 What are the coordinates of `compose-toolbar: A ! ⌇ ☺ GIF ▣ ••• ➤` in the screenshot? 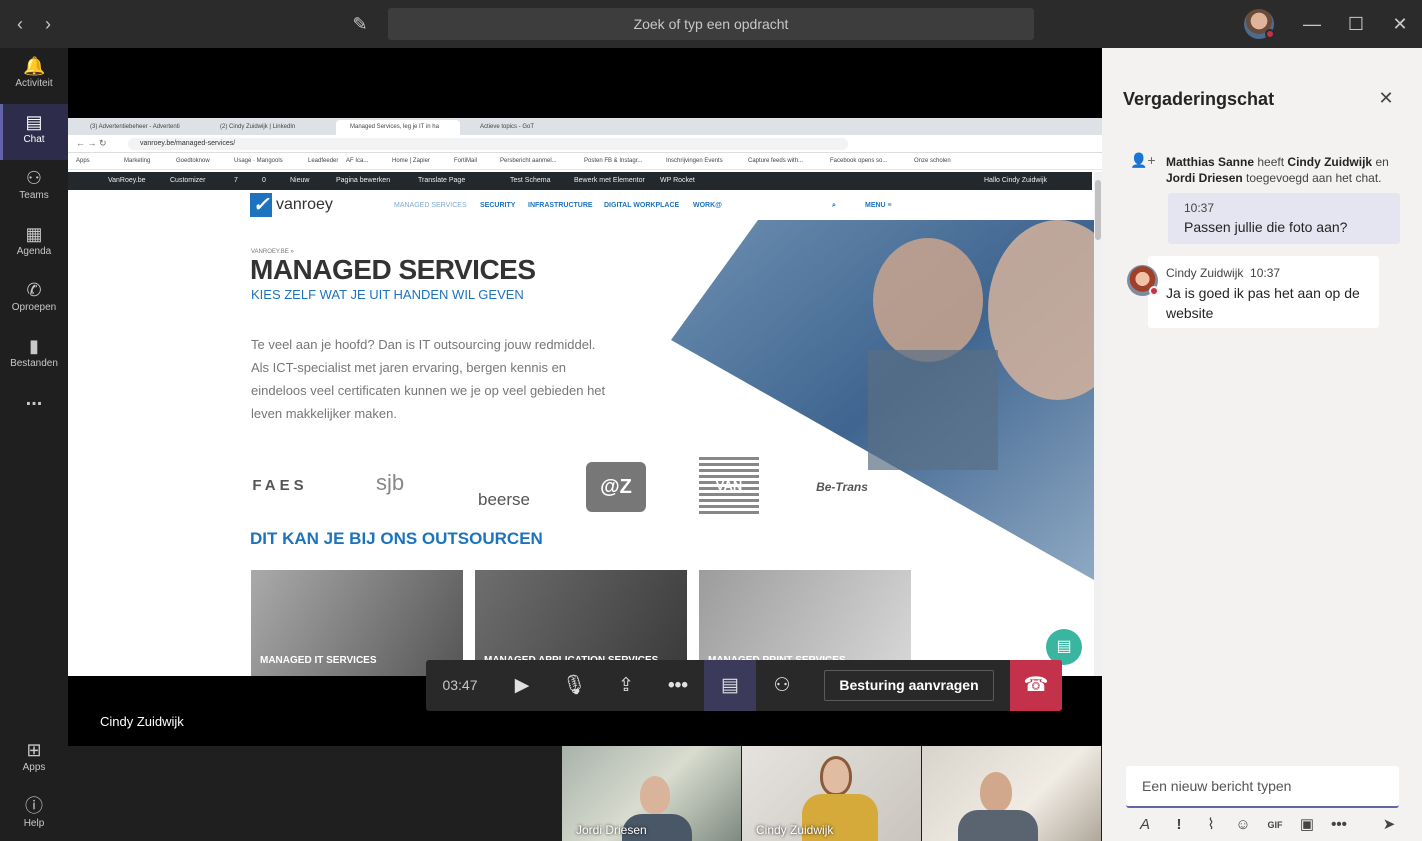 It's located at (1266, 826).